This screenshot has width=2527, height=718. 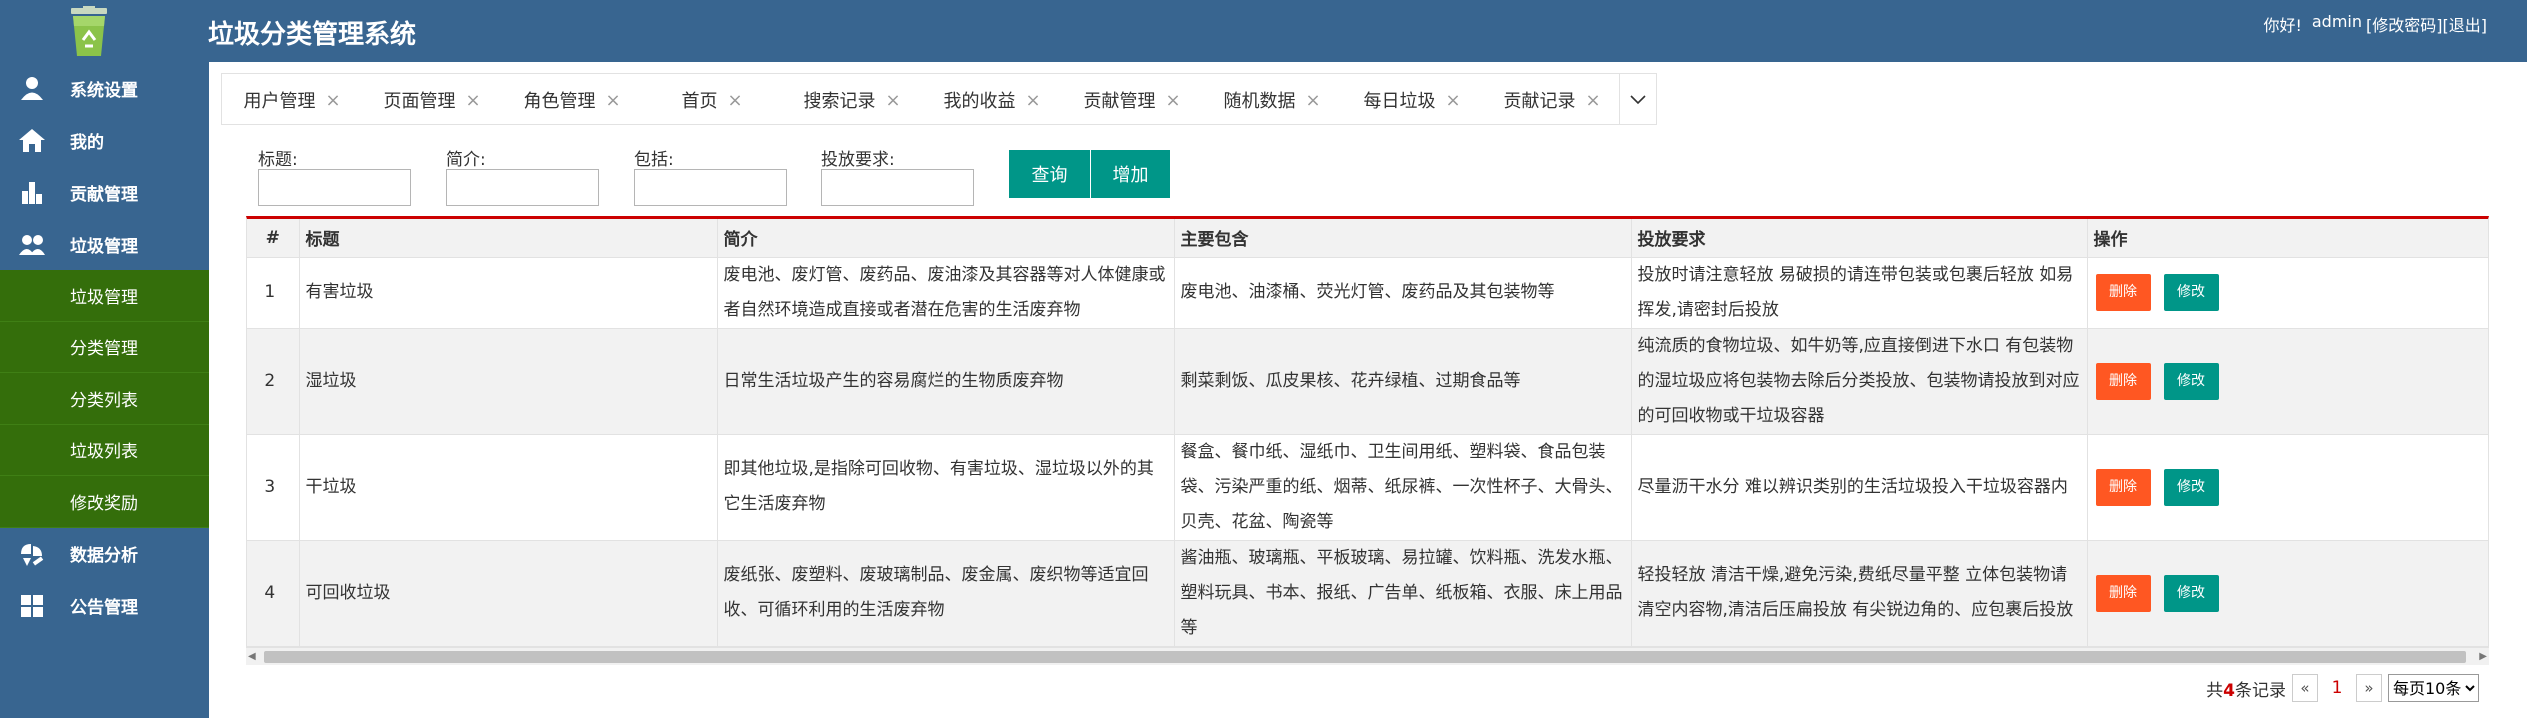 What do you see at coordinates (104, 296) in the screenshot?
I see `submenu-item-garbage-manage: 垃圾管理` at bounding box center [104, 296].